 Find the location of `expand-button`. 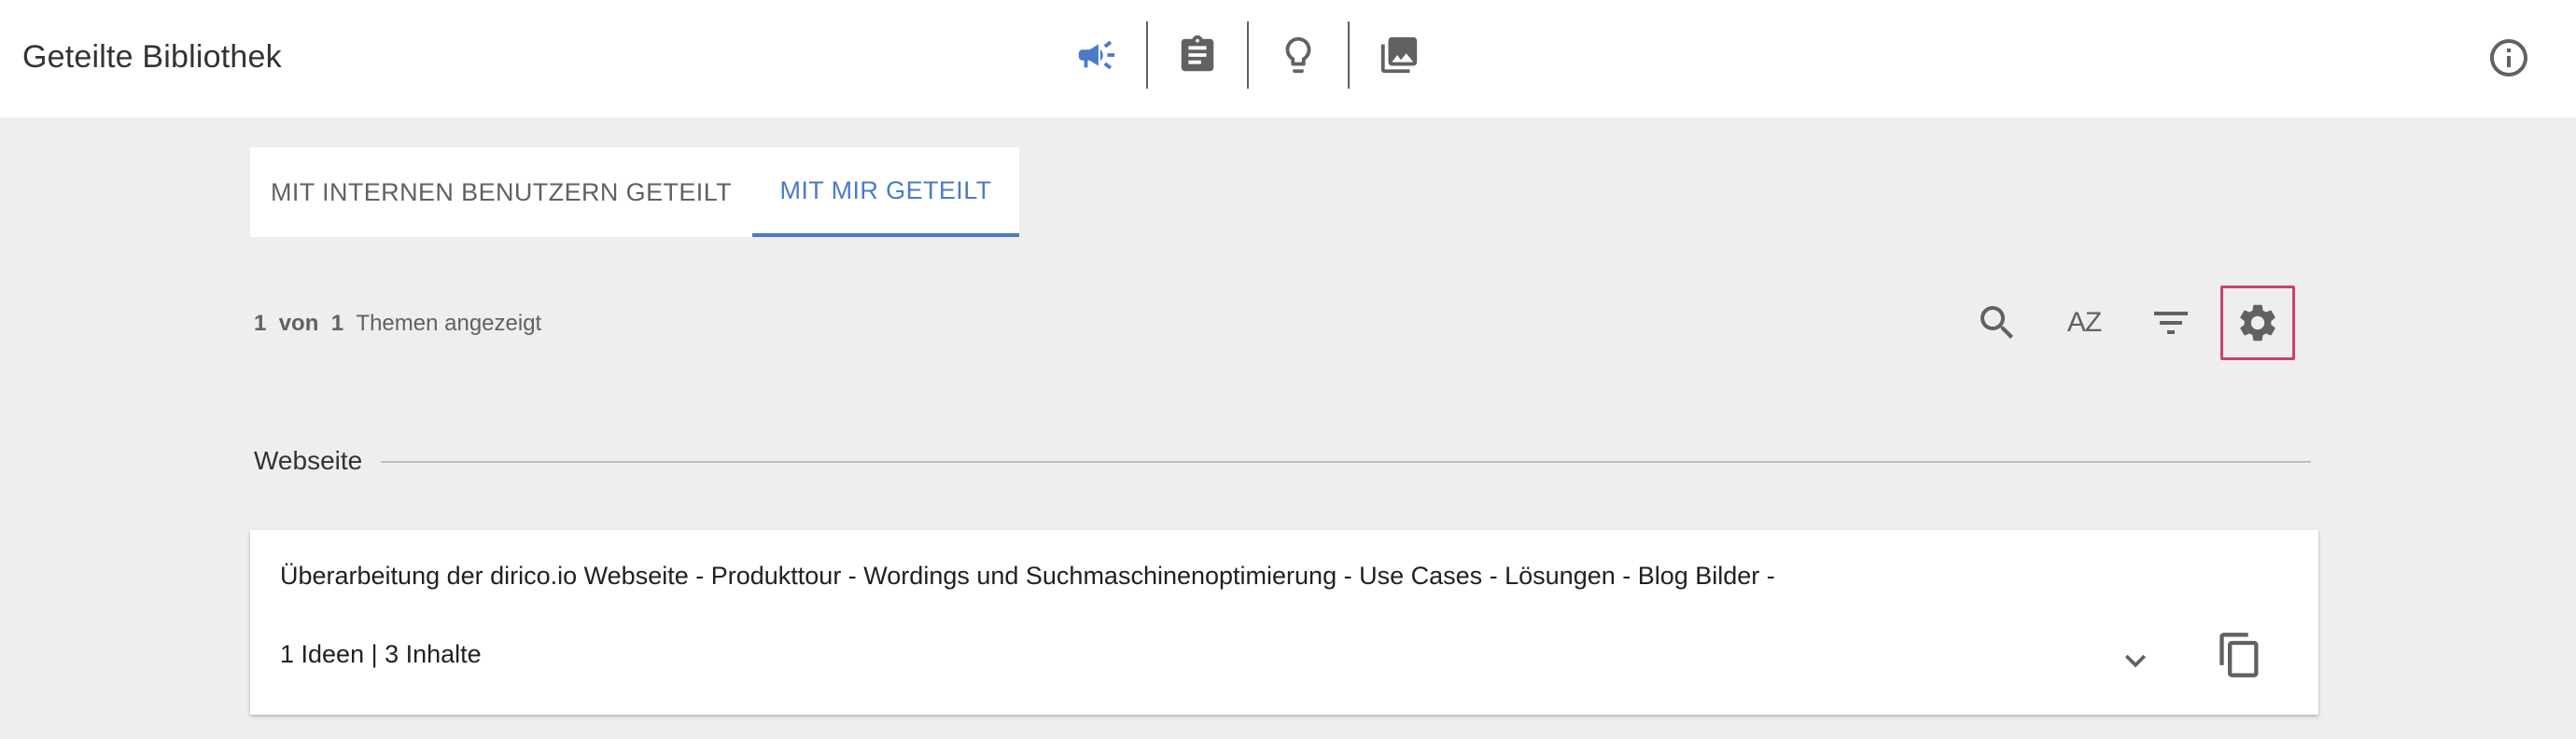

expand-button is located at coordinates (2135, 661).